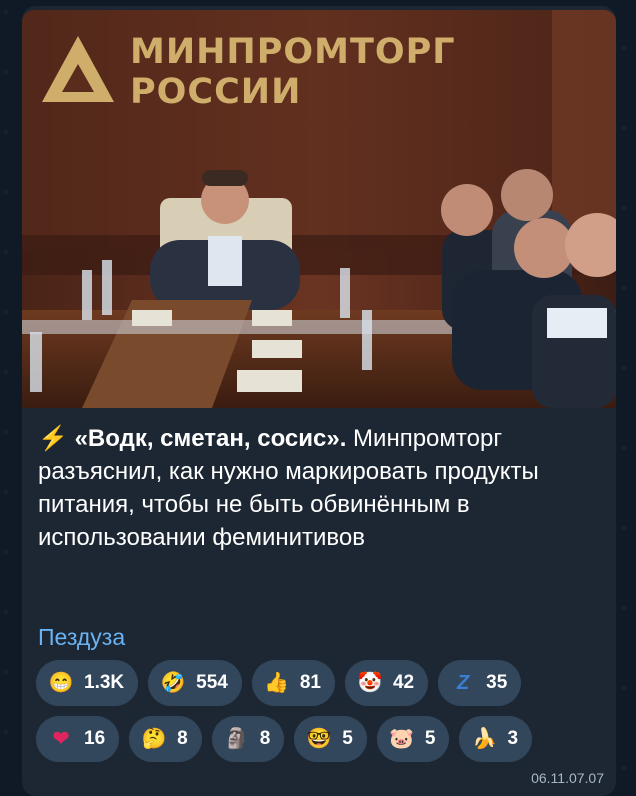  I want to click on reaction-chip: 🤣 554, so click(195, 683).